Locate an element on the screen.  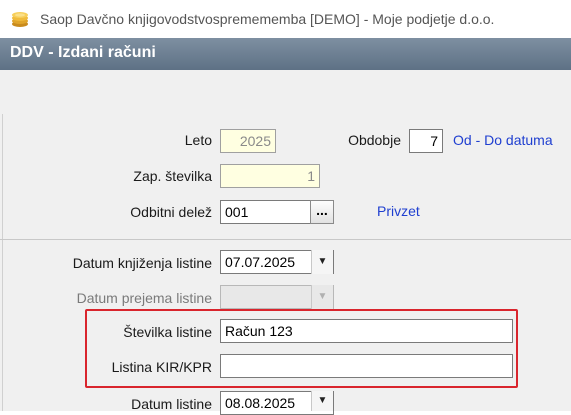
obdobje-label: Obdobje is located at coordinates (374, 140).